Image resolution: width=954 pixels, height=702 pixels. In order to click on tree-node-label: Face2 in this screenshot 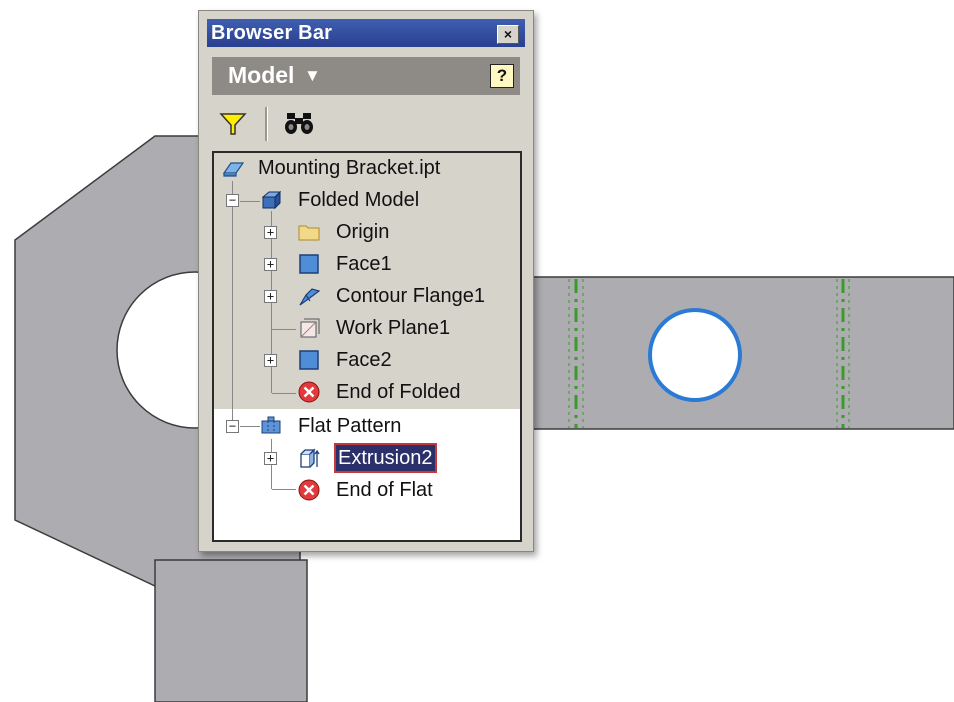, I will do `click(364, 360)`.